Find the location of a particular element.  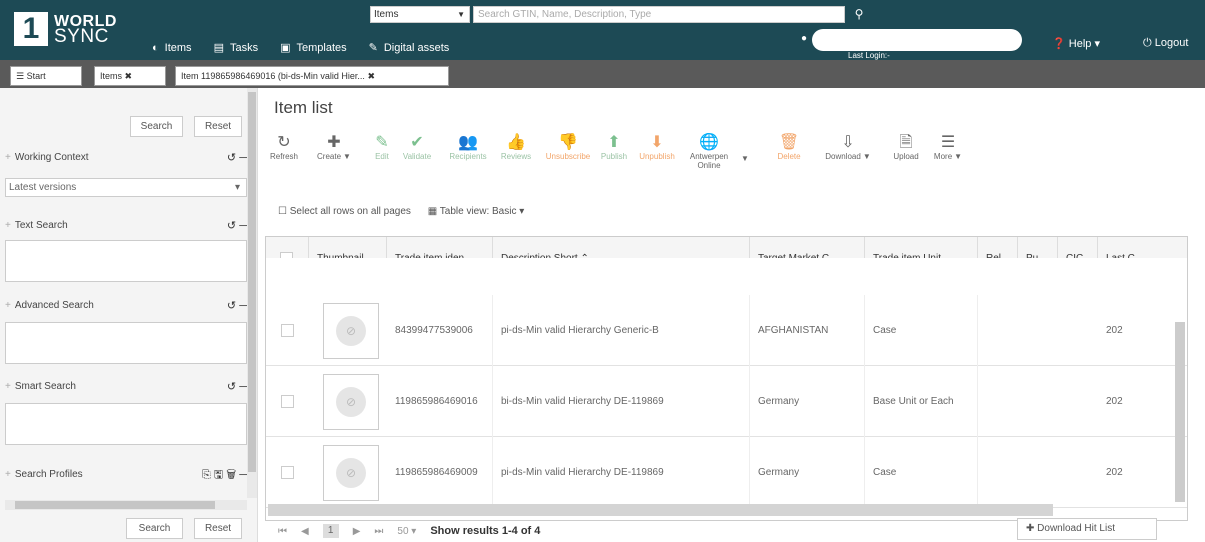

nav-digital-assets: ✎ Digital assets is located at coordinates (409, 48).